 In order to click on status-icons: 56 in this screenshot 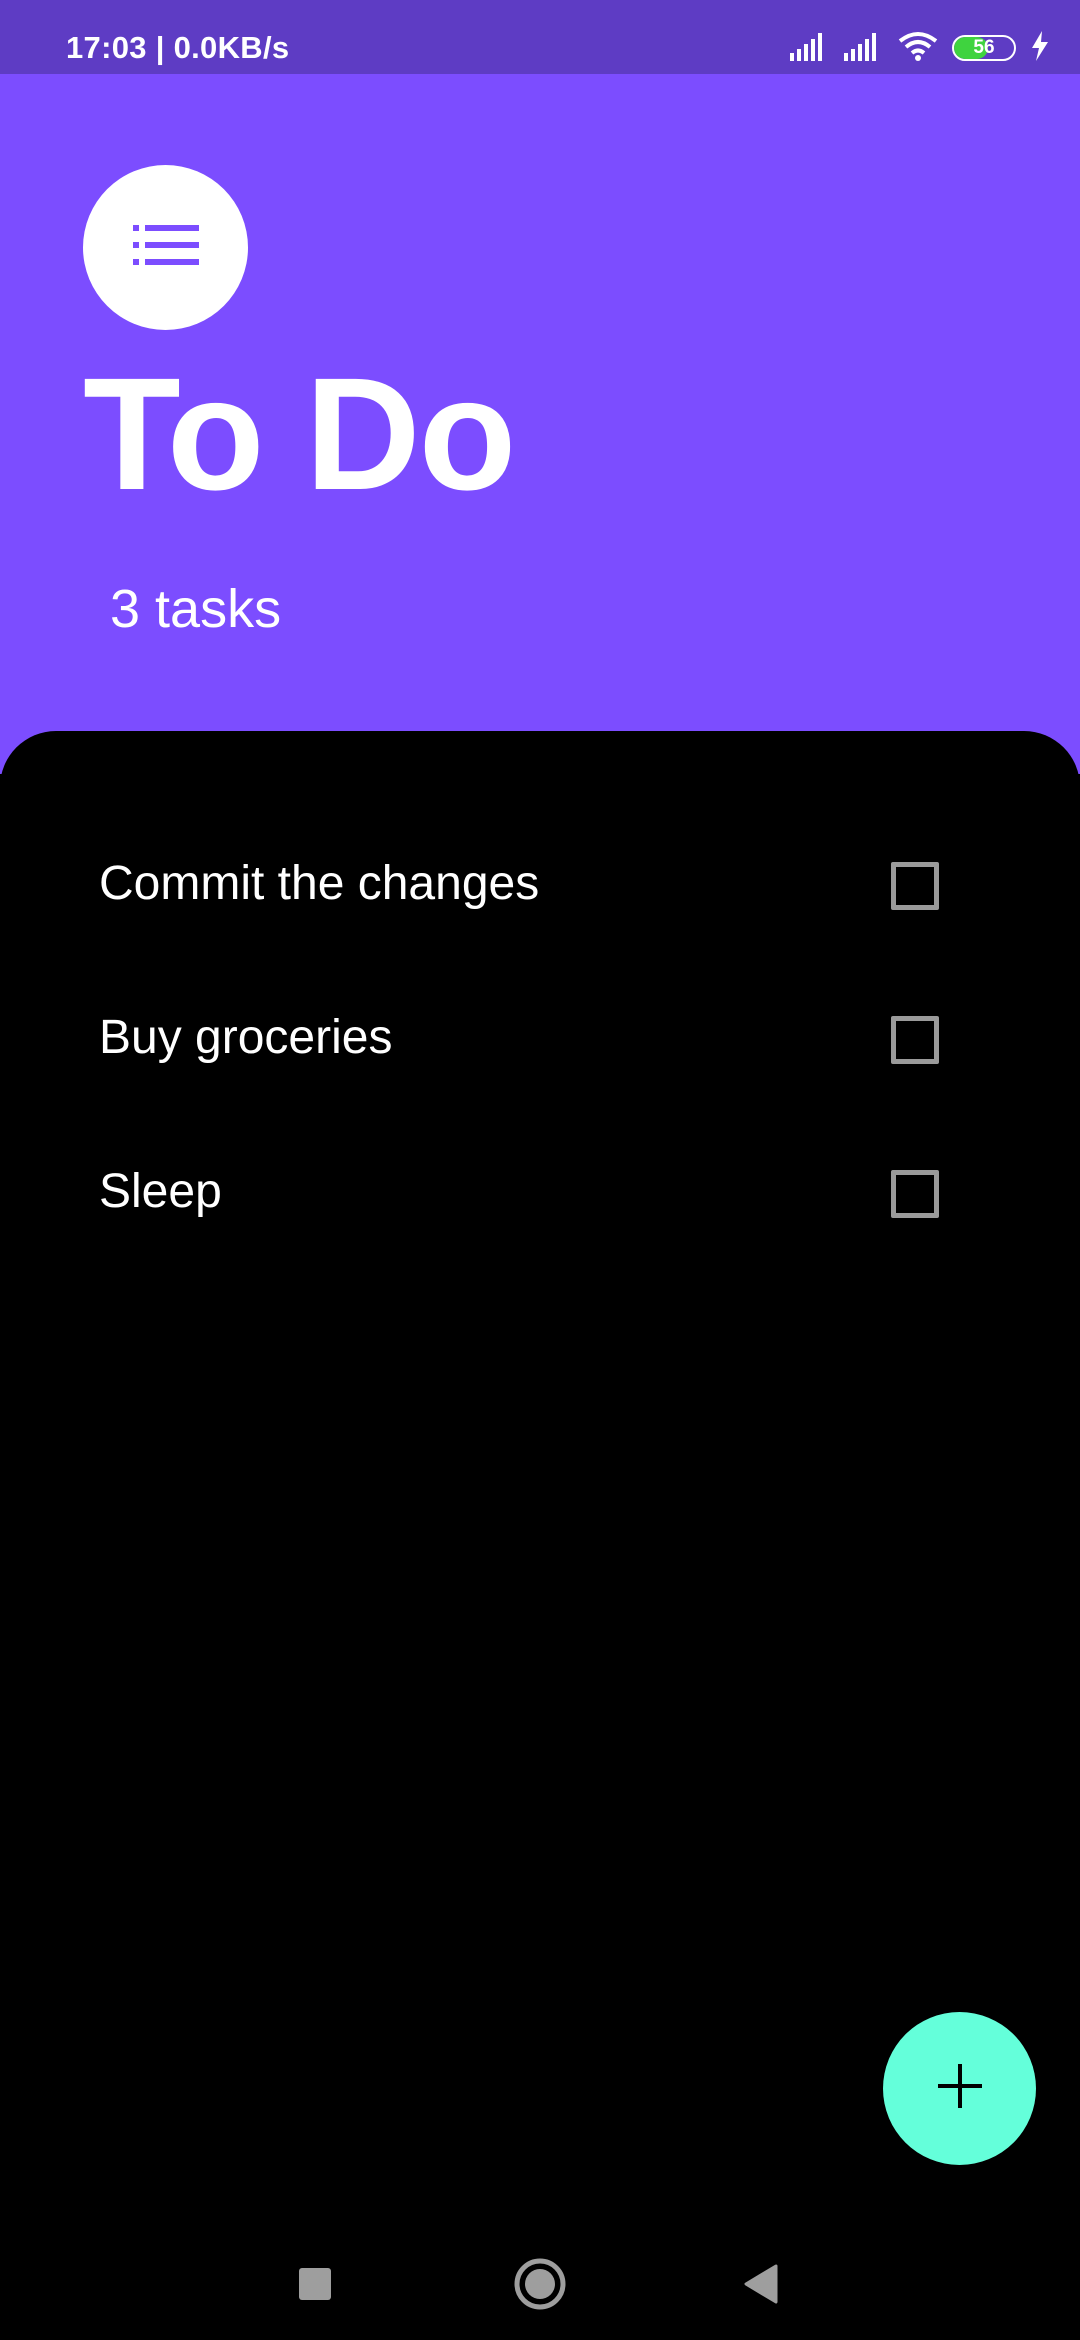, I will do `click(920, 48)`.